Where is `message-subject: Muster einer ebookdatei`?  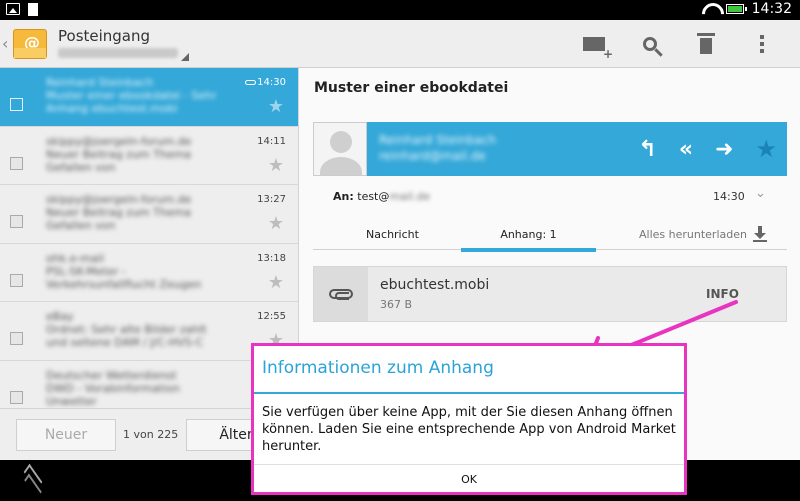
message-subject: Muster einer ebookdatei is located at coordinates (411, 88).